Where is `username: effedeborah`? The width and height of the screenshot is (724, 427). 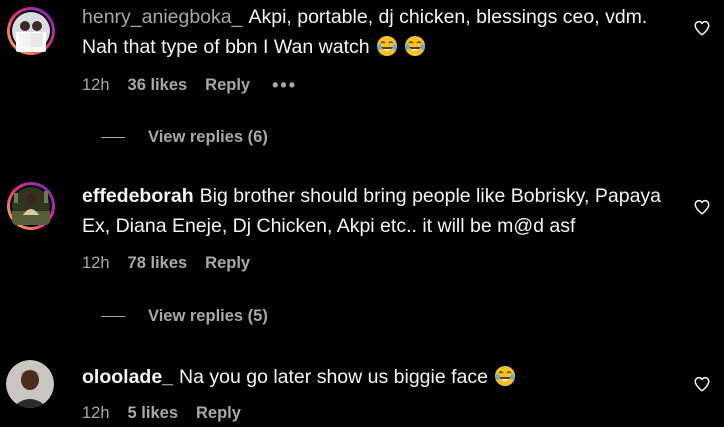
username: effedeborah is located at coordinates (138, 196).